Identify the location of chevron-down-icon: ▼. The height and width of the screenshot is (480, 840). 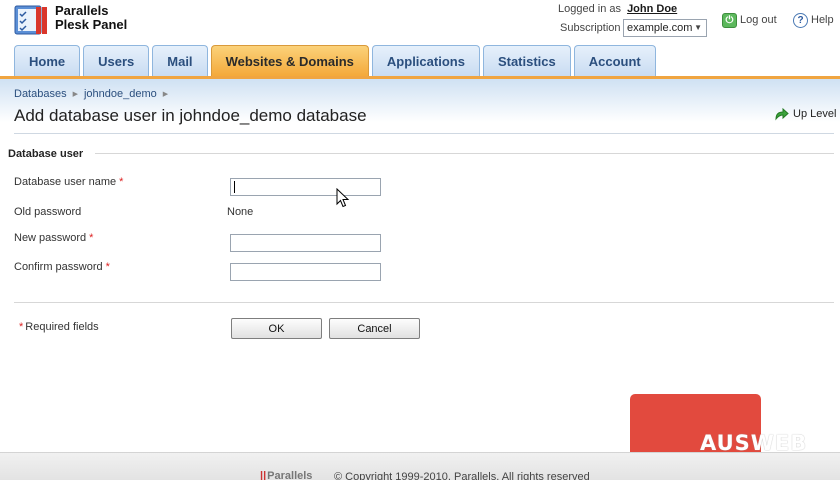
(698, 27).